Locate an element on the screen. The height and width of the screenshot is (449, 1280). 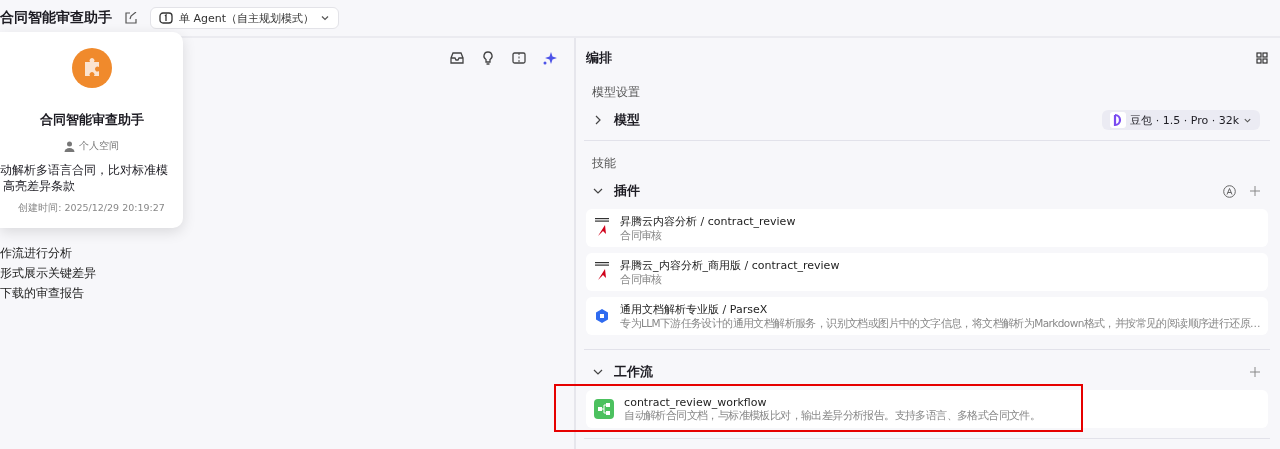
bot-description: 高亮差异条款 is located at coordinates (39, 186).